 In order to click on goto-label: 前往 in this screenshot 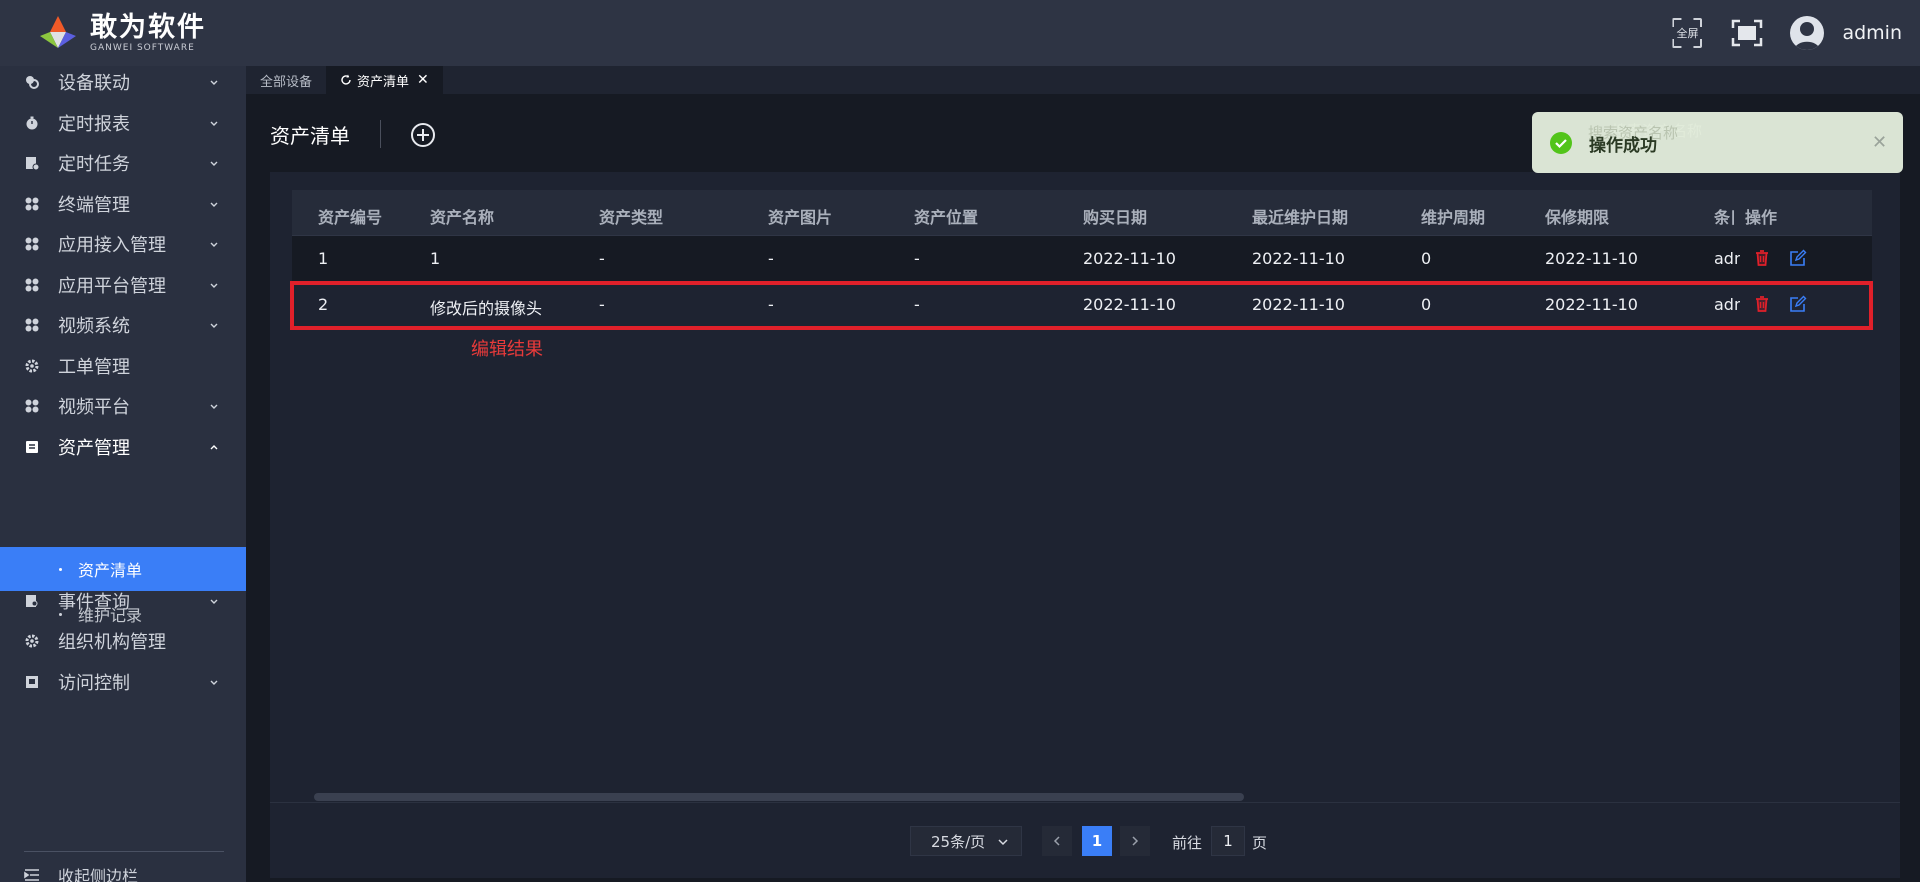, I will do `click(1187, 843)`.